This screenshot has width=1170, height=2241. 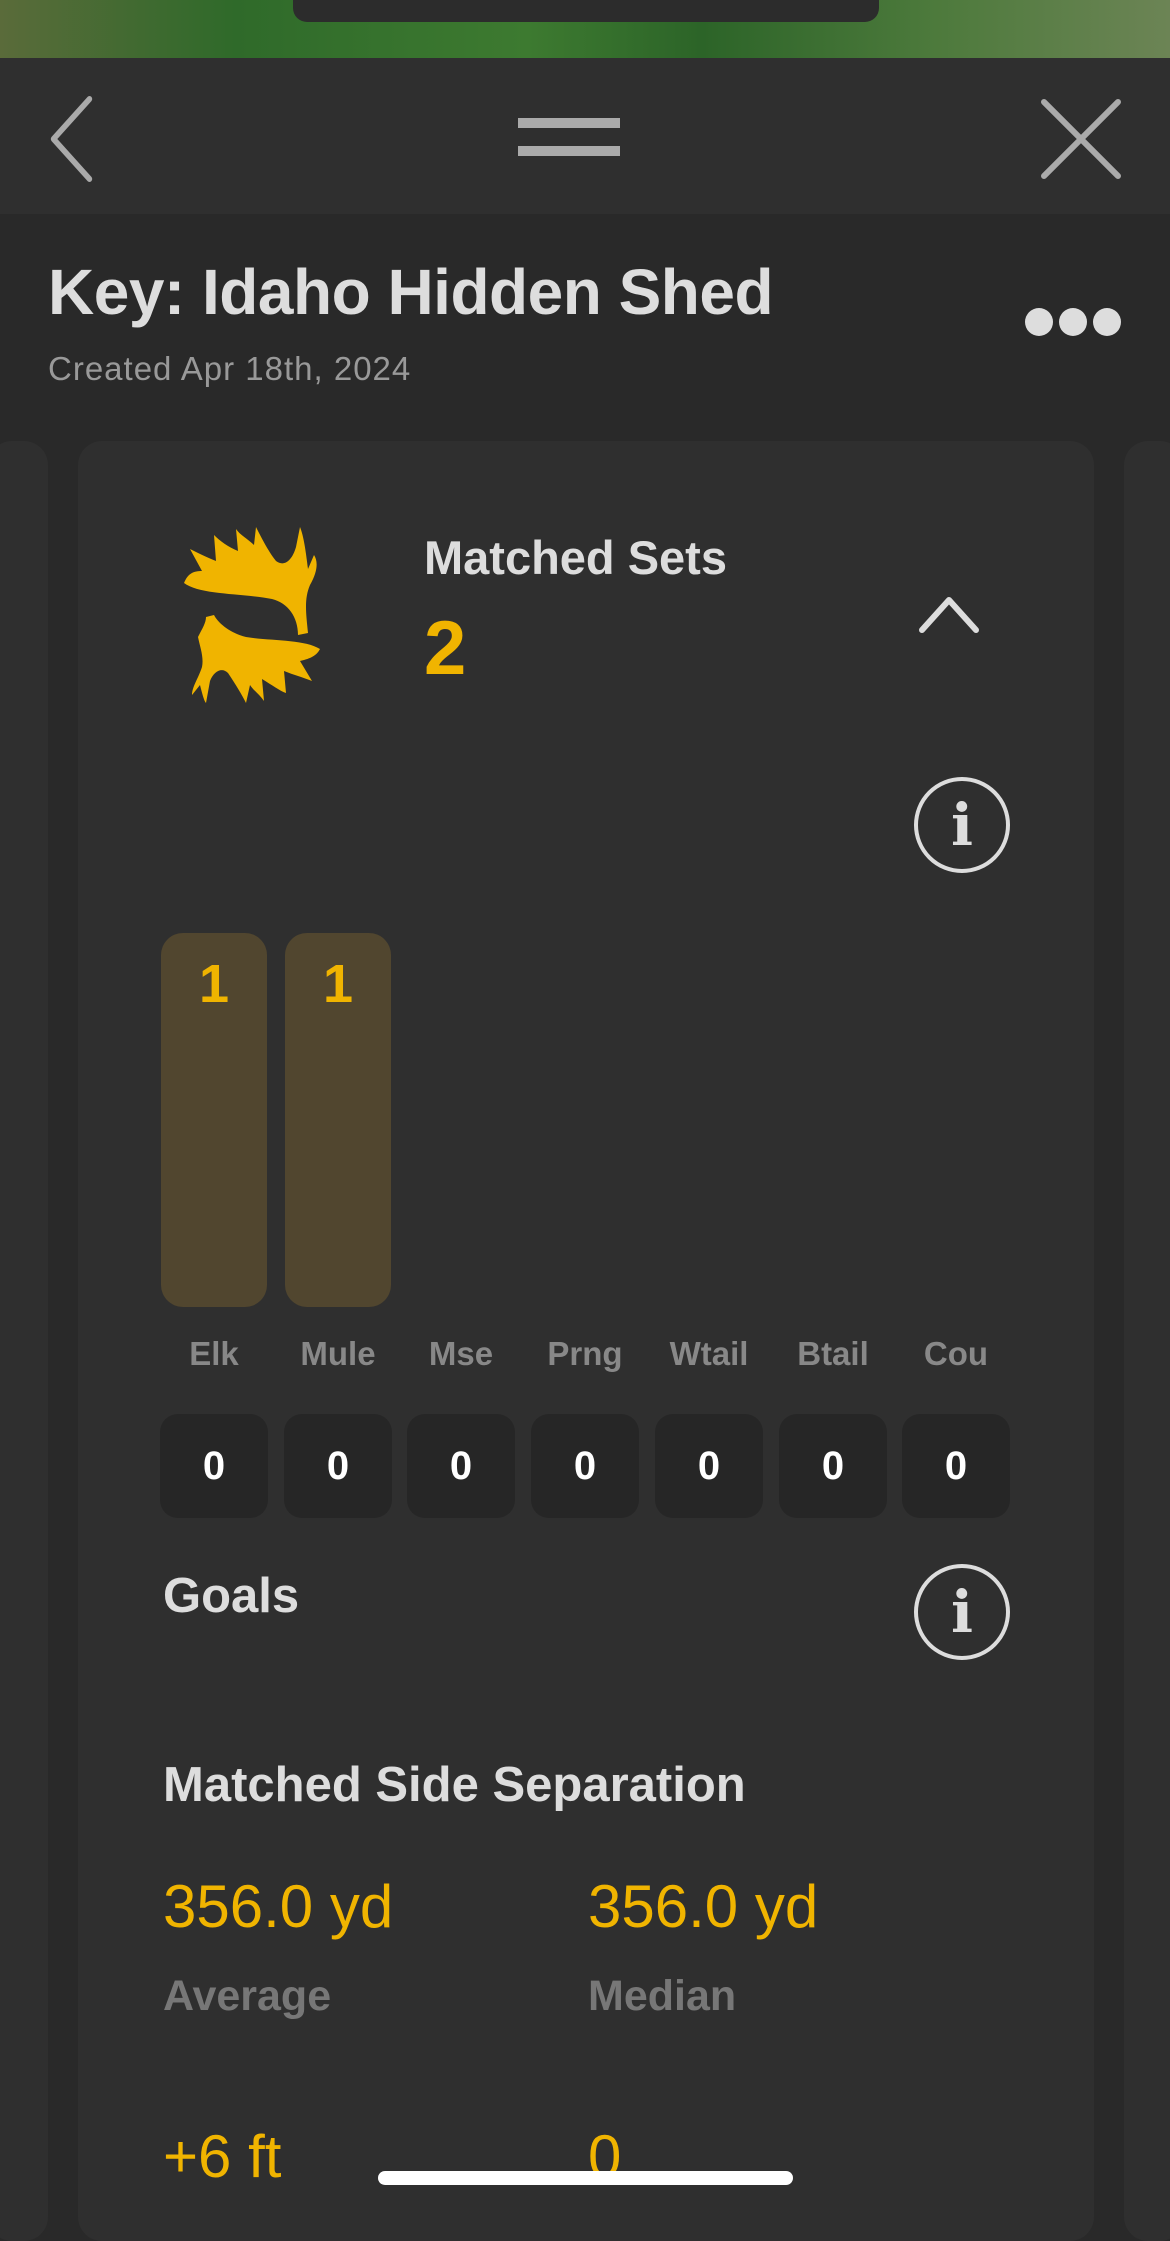 I want to click on next-card-peek, so click(x=1147, y=1341).